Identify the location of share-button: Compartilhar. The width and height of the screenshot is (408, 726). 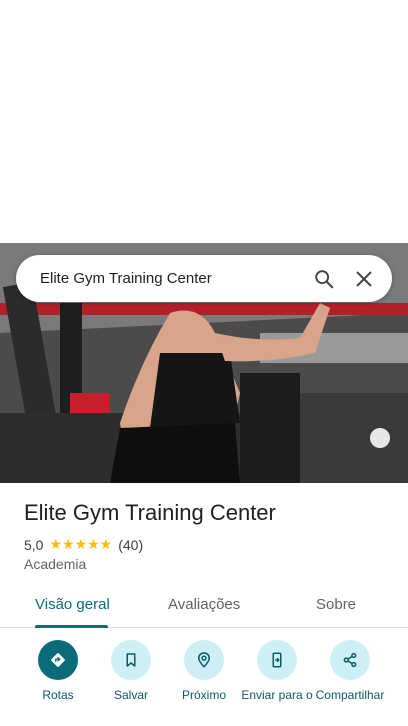
(350, 671).